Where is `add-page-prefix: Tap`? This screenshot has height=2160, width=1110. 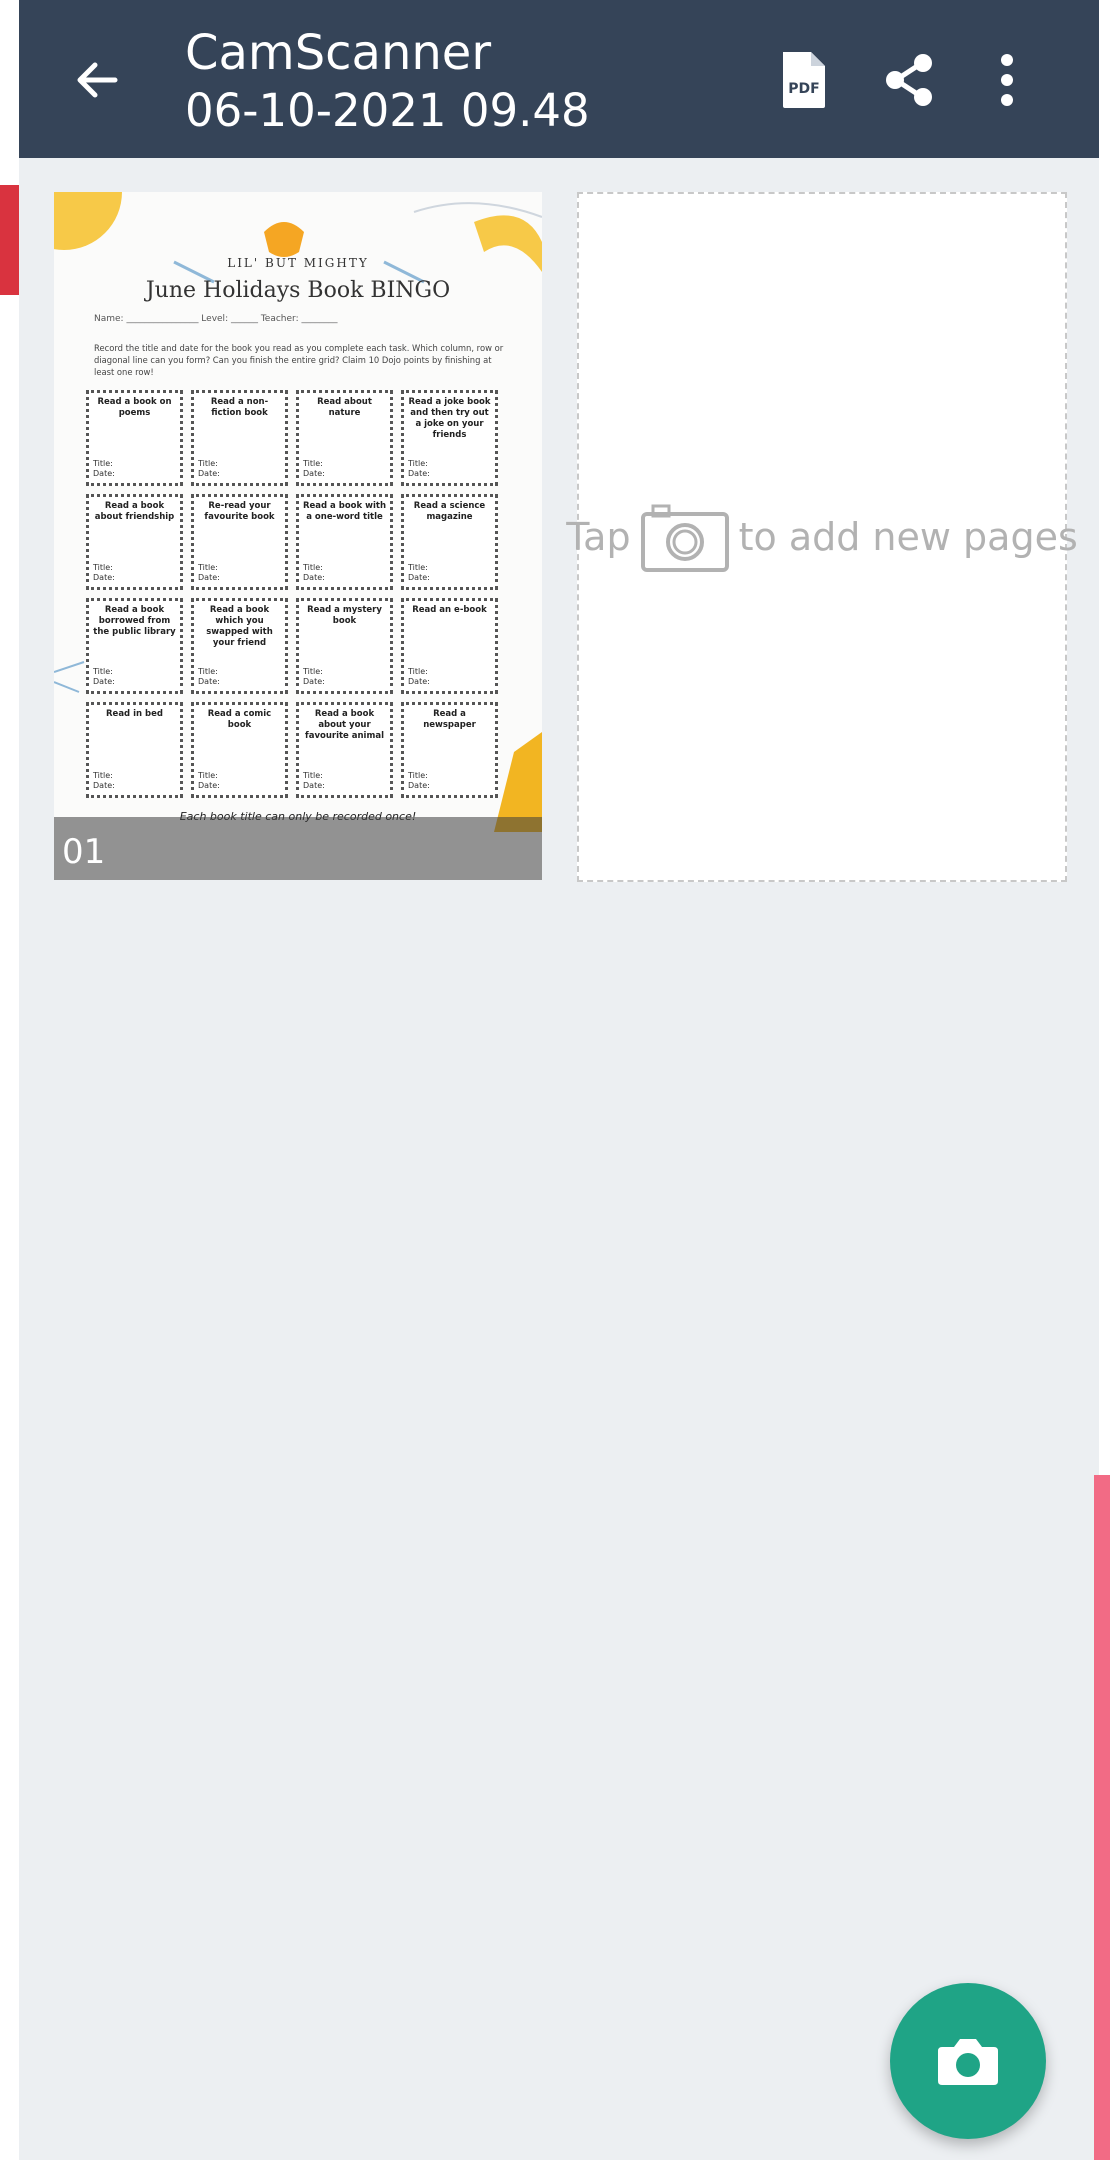 add-page-prefix: Tap is located at coordinates (598, 537).